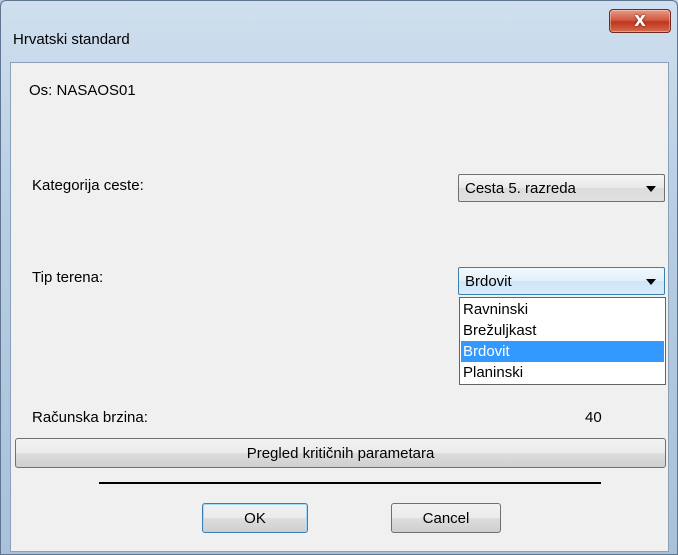 The width and height of the screenshot is (678, 555). Describe the element at coordinates (593, 417) in the screenshot. I see `design-speed-value: 40` at that location.